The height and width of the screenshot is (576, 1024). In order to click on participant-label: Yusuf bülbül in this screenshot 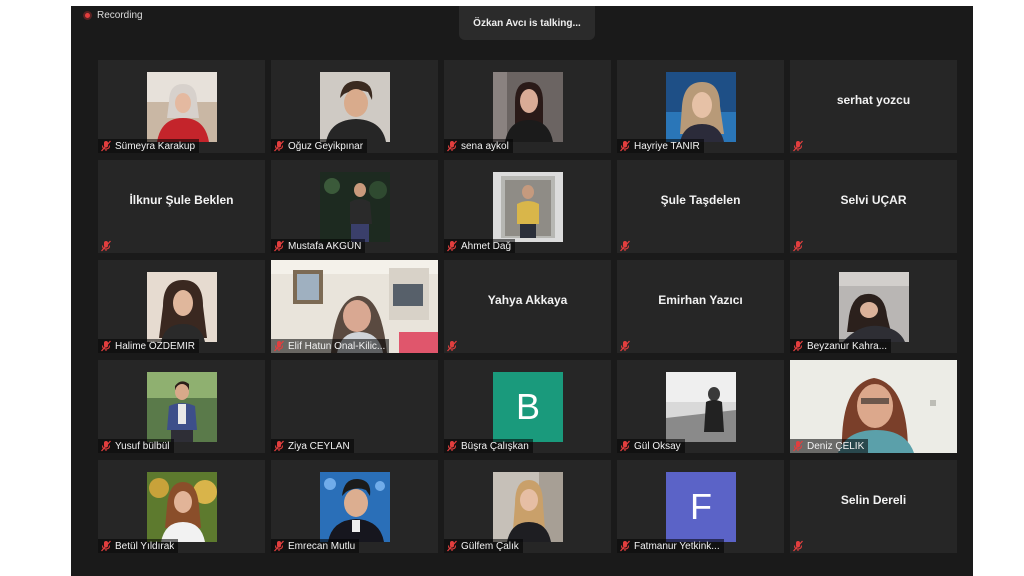, I will do `click(136, 446)`.